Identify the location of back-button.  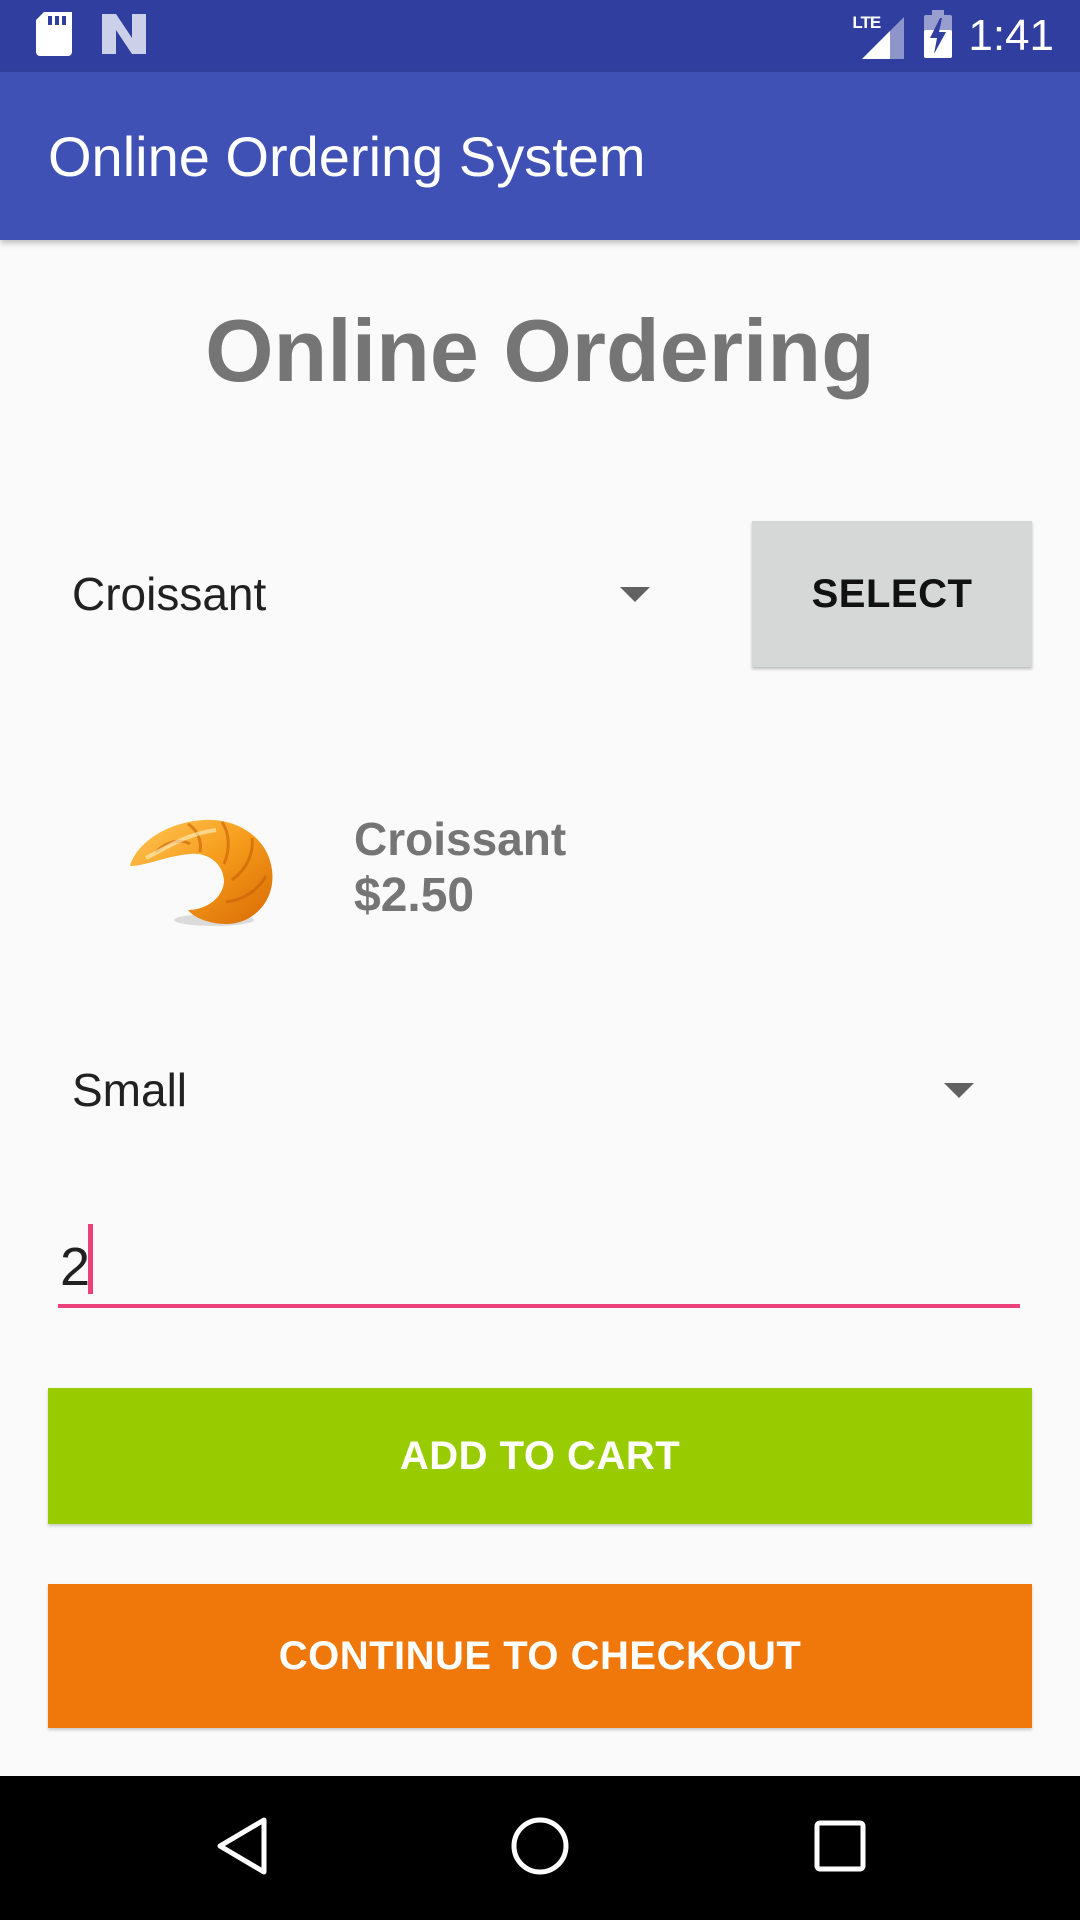
(242, 1848).